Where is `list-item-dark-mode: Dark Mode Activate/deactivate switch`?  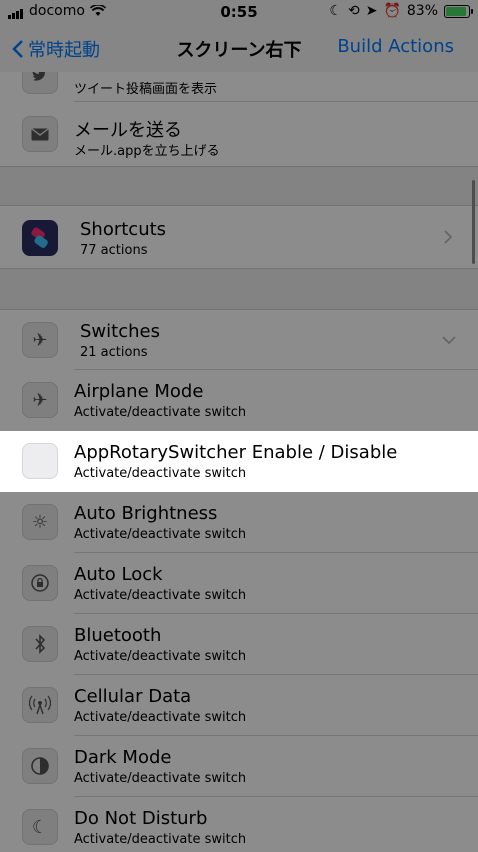 list-item-dark-mode: Dark Mode Activate/deactivate switch is located at coordinates (239, 766).